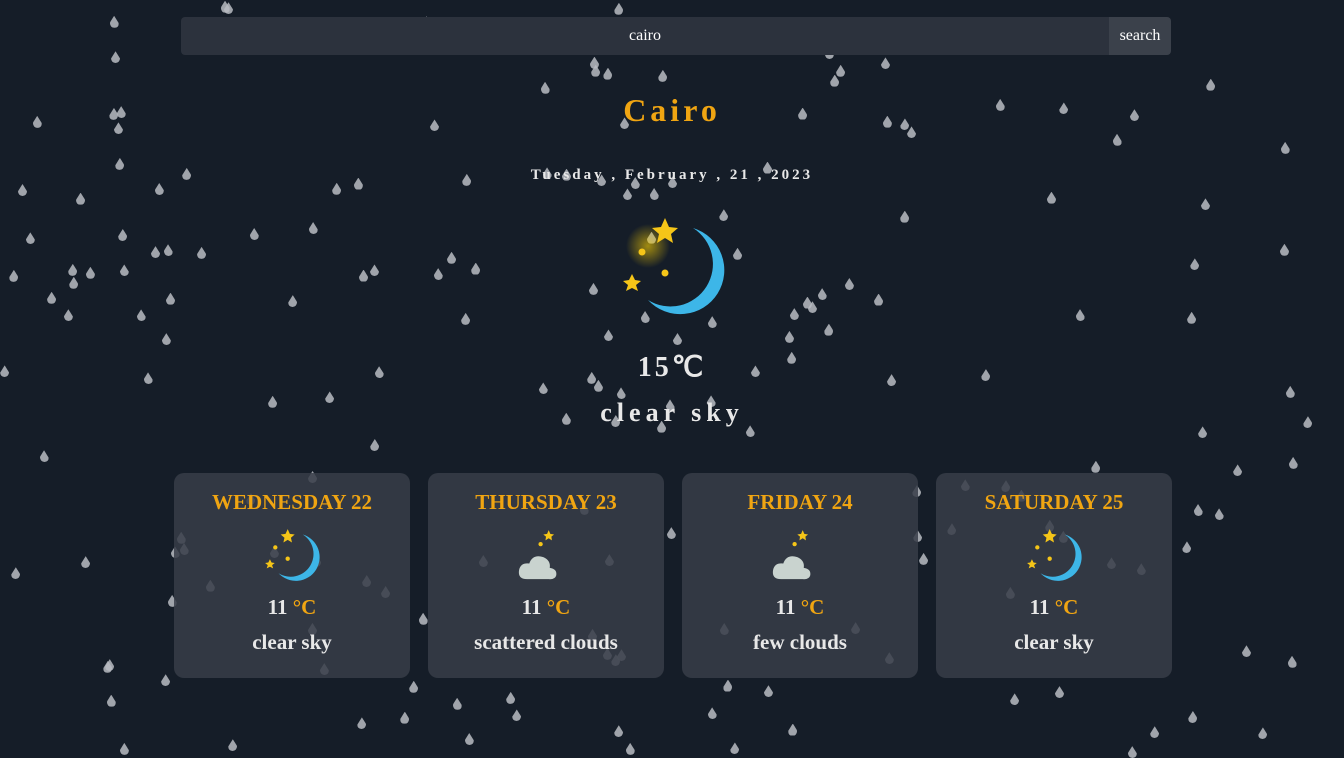 This screenshot has height=758, width=1344. I want to click on forecast-day: THURSDAY 23, so click(546, 502).